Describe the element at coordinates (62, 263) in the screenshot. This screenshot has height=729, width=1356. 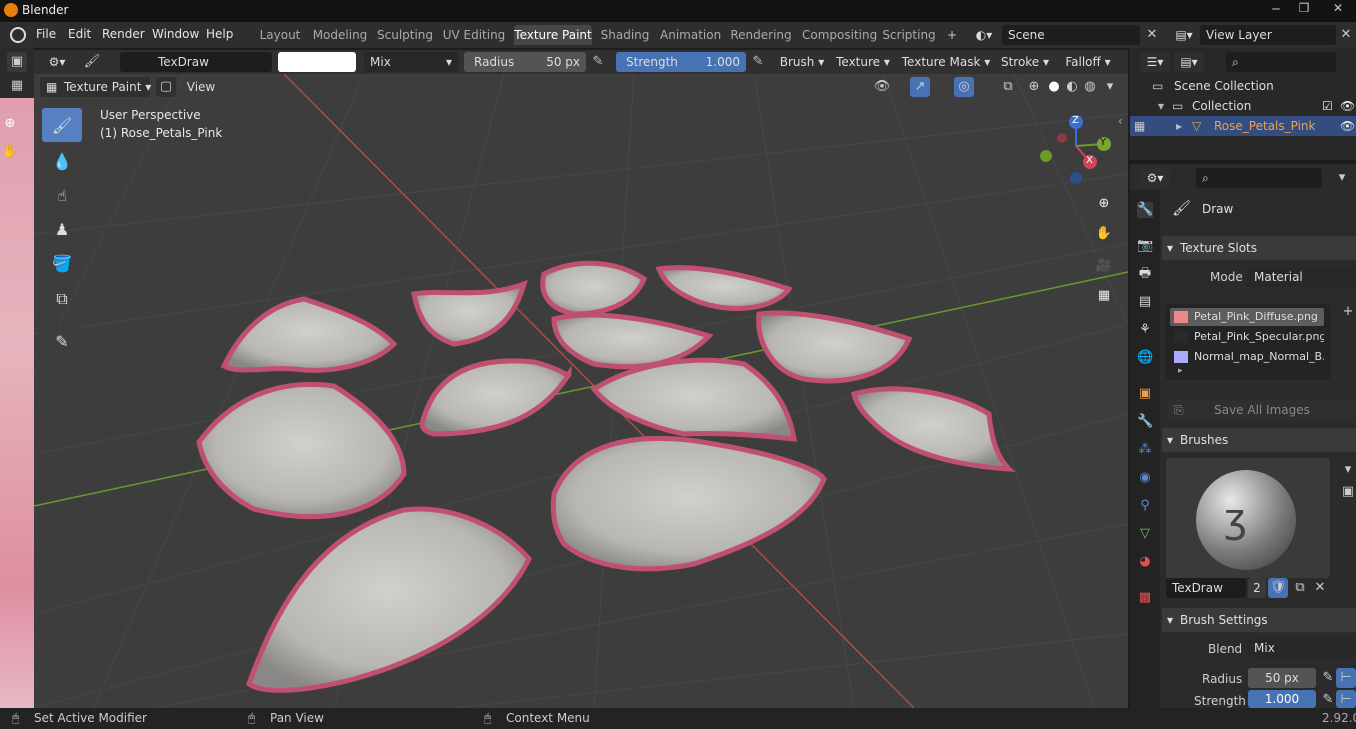
I see `fill-tool-icon: 🪣` at that location.